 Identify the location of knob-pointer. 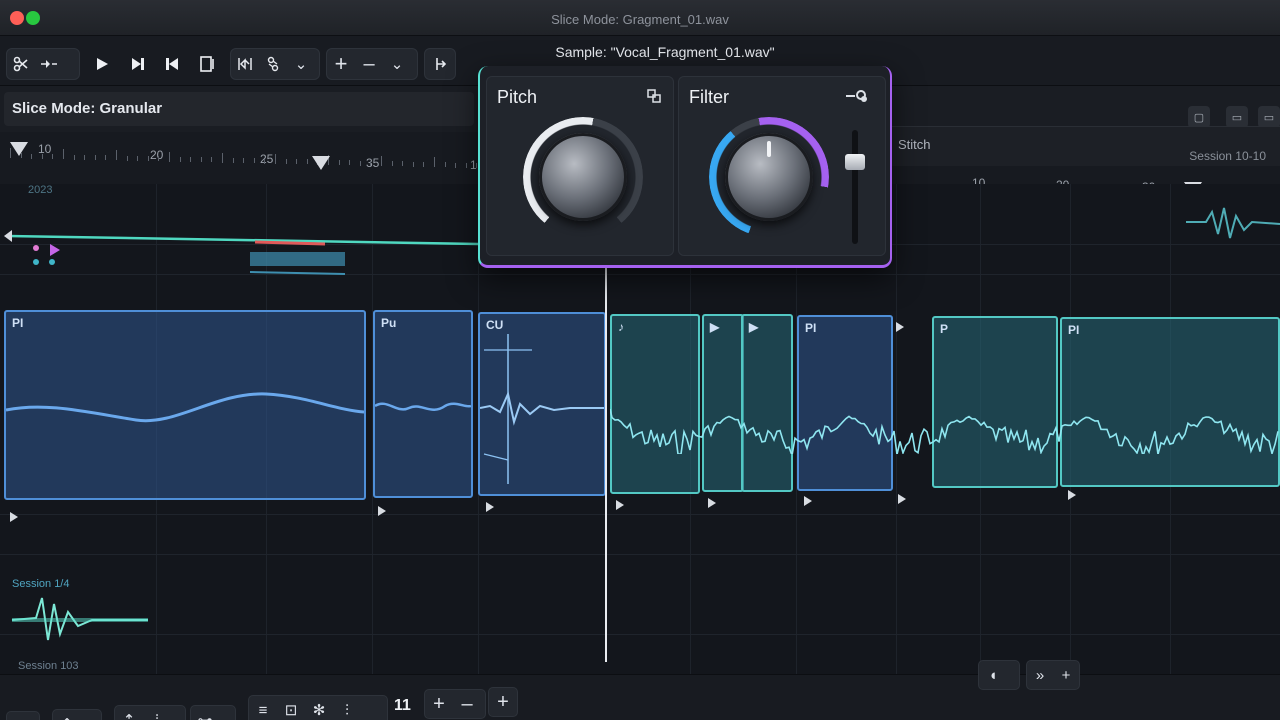
(769, 149).